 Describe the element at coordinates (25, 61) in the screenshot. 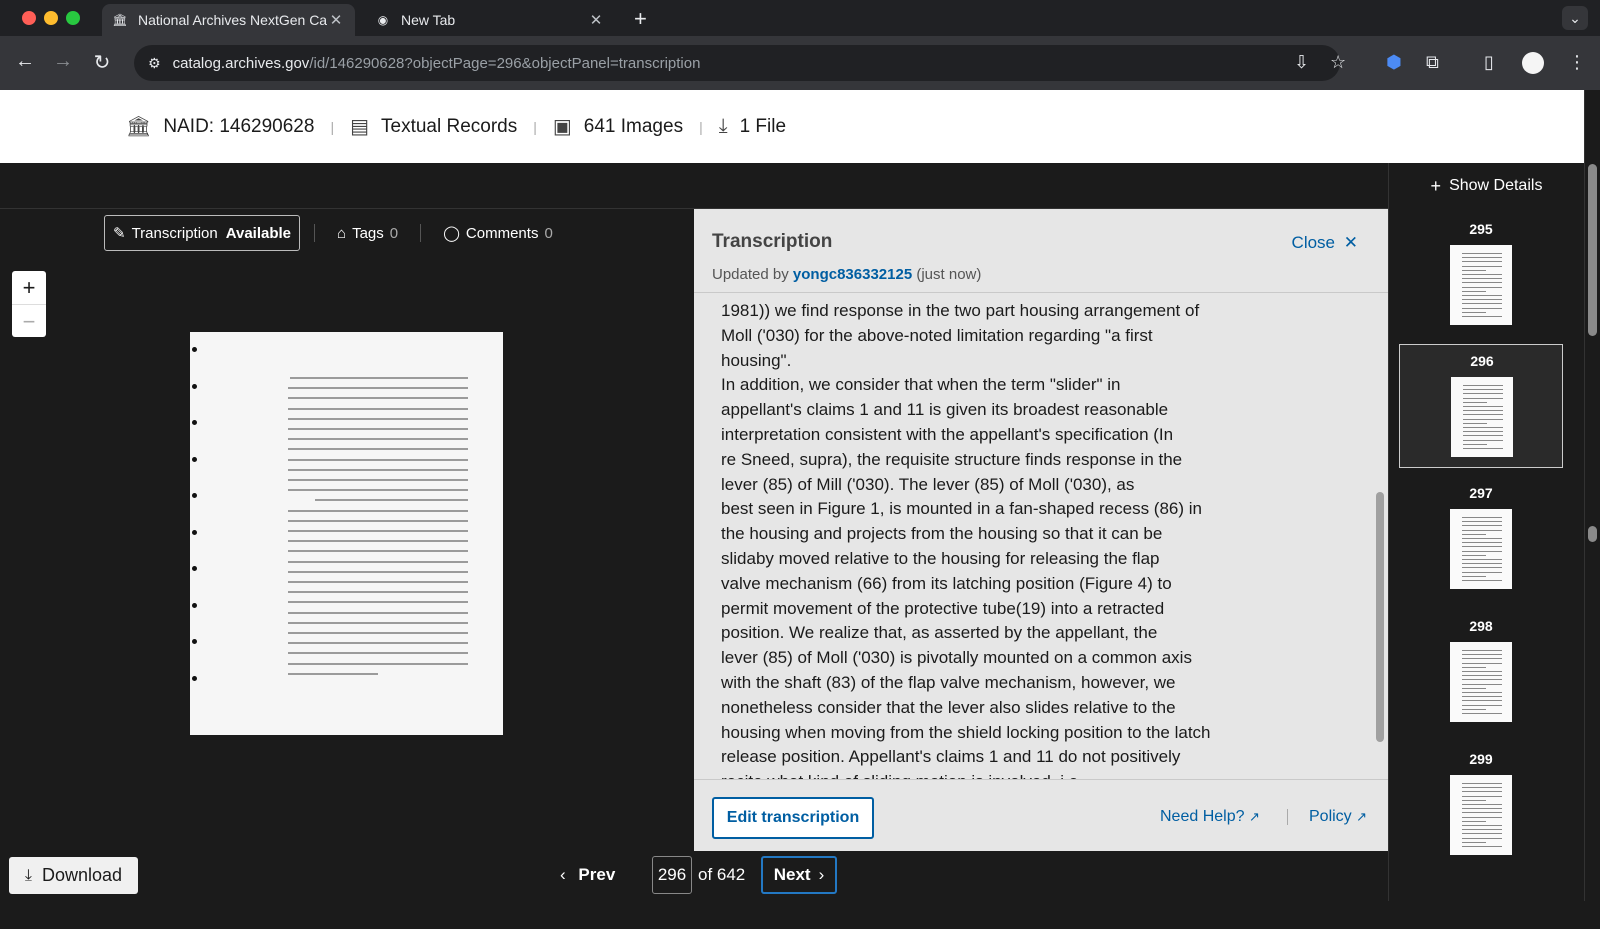

I see `back-button: ←` at that location.